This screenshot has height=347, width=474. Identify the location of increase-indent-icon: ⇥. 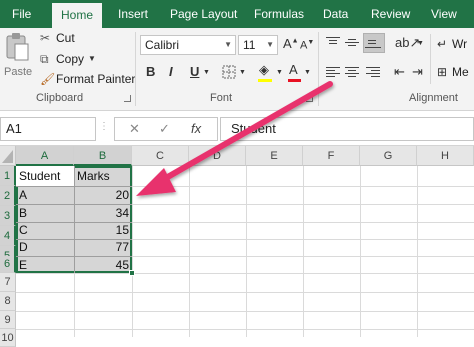
(417, 71).